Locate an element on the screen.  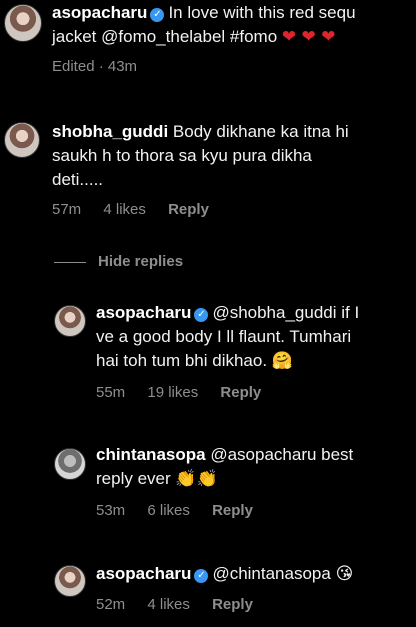
comment-meta: 57m 4 likes Reply is located at coordinates (139, 209).